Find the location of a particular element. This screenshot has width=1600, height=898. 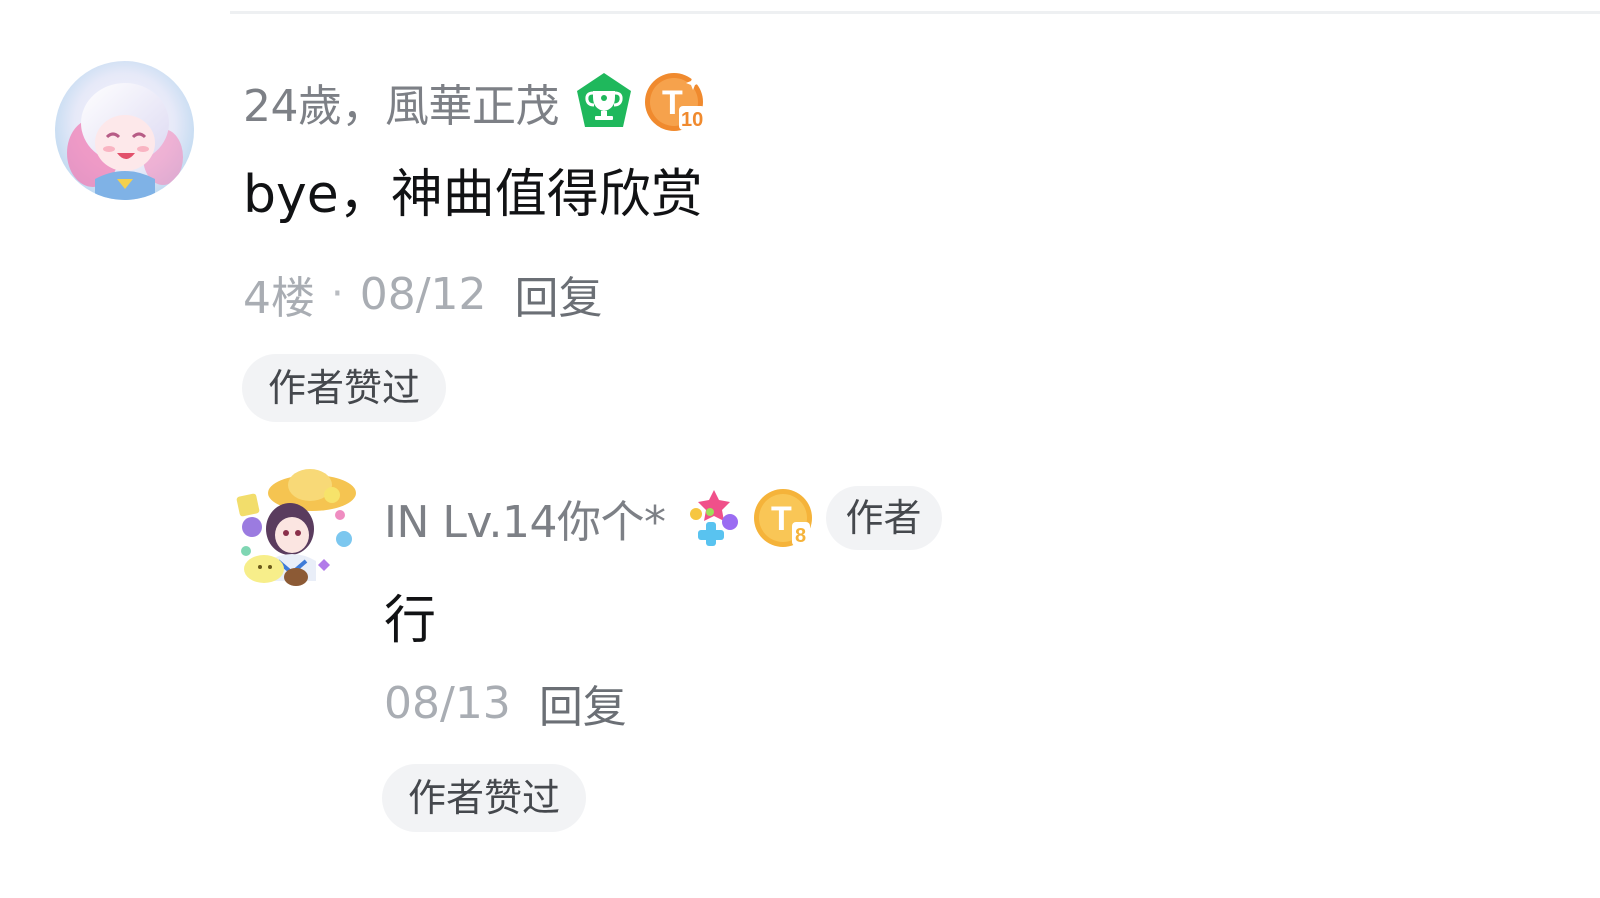

commenter-username: 24歲，風華正茂 is located at coordinates (401, 102).